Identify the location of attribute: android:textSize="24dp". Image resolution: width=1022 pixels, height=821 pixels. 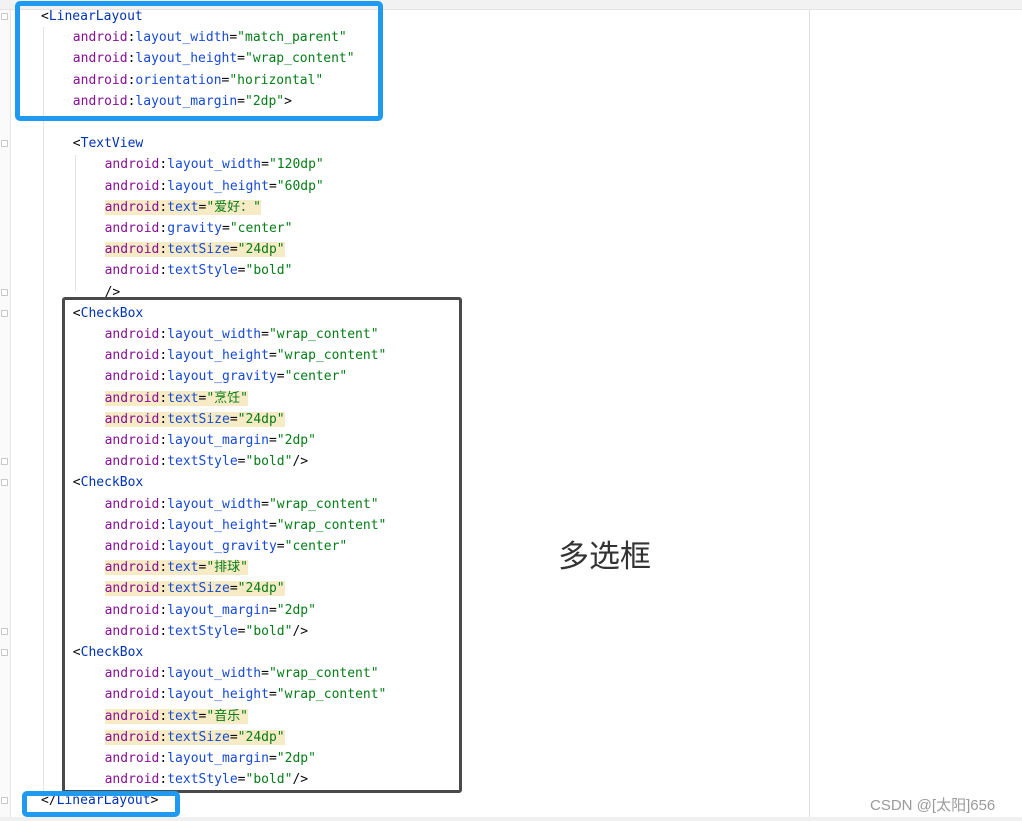
(194, 250).